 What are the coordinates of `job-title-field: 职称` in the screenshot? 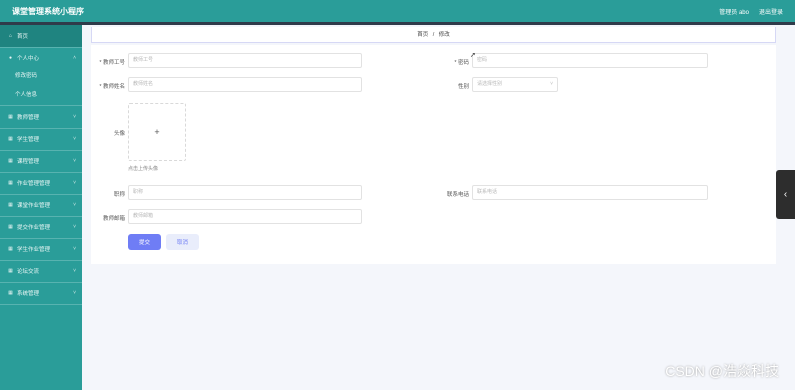 It's located at (245, 192).